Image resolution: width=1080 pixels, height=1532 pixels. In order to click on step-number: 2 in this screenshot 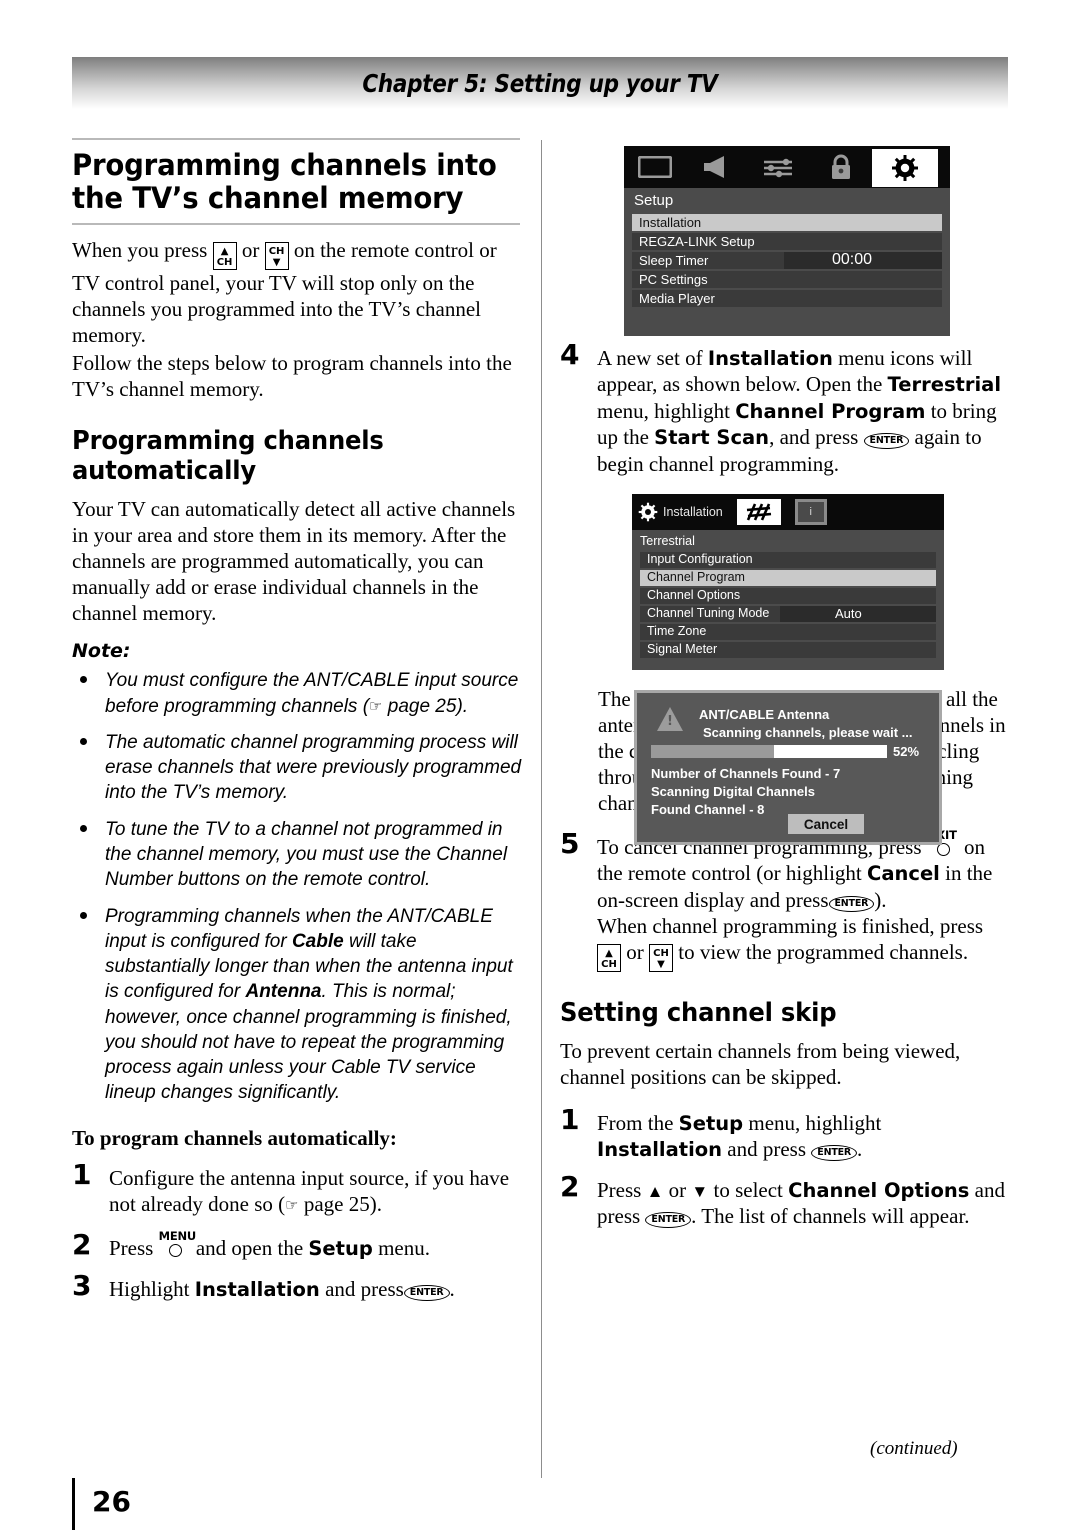, I will do `click(570, 1186)`.